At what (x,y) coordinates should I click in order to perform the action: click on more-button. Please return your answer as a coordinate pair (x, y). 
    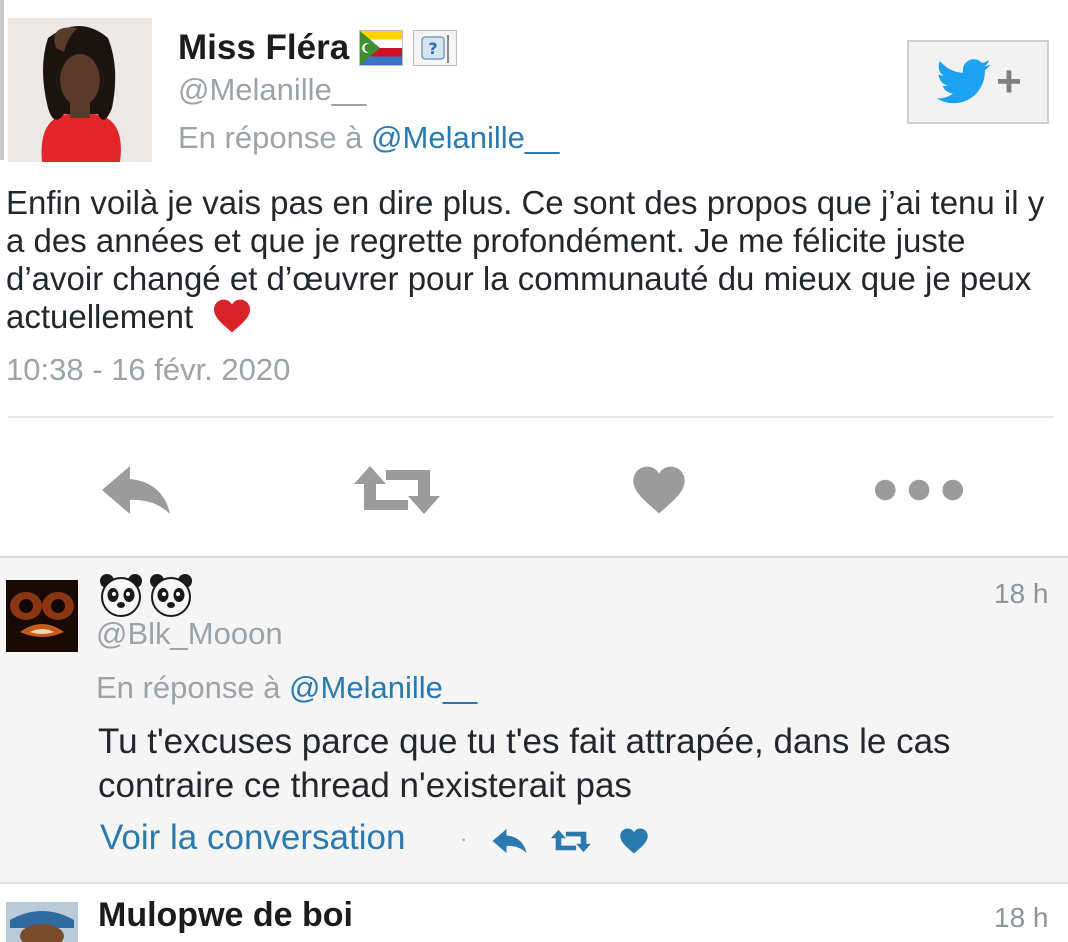
    Looking at the image, I should click on (919, 490).